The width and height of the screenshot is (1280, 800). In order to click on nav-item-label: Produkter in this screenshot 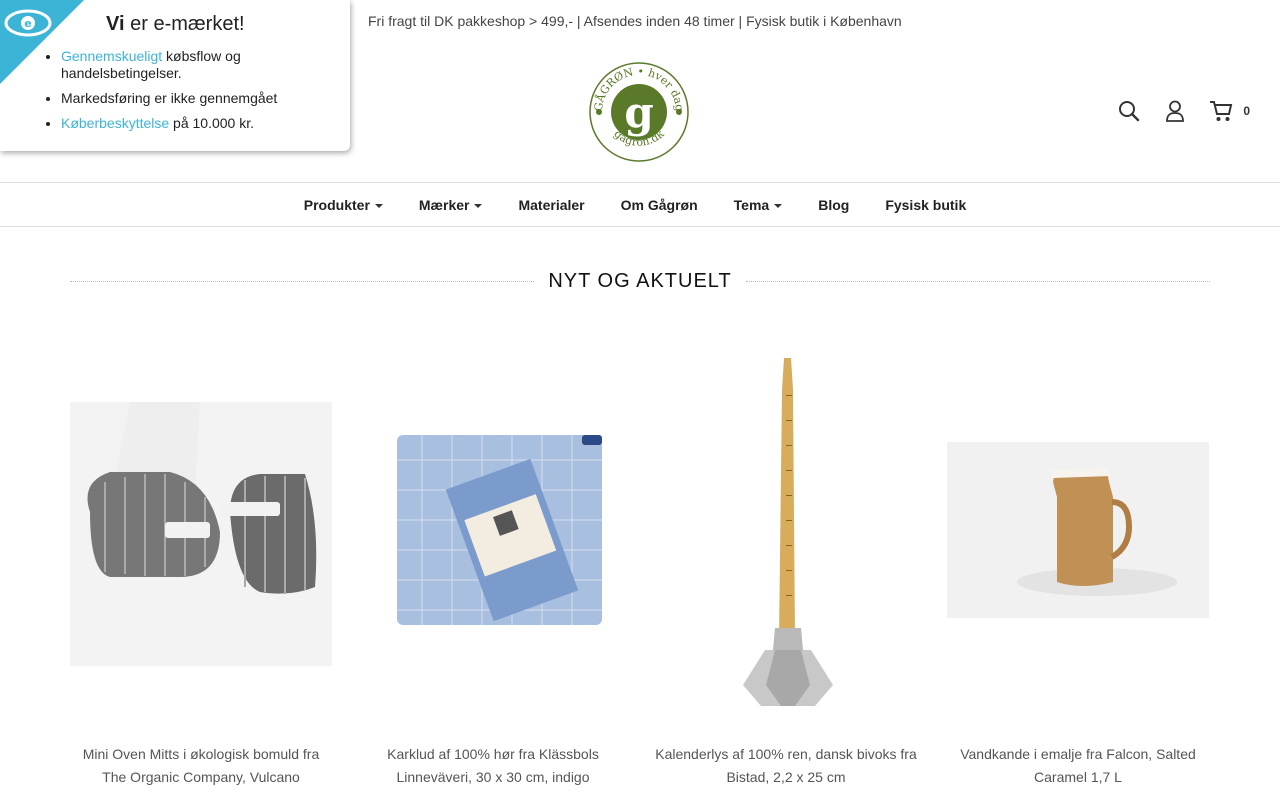, I will do `click(336, 204)`.